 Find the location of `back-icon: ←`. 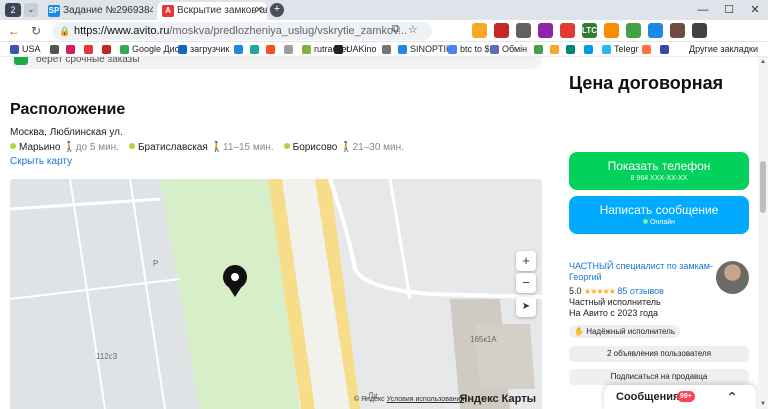

back-icon: ← is located at coordinates (14, 31).